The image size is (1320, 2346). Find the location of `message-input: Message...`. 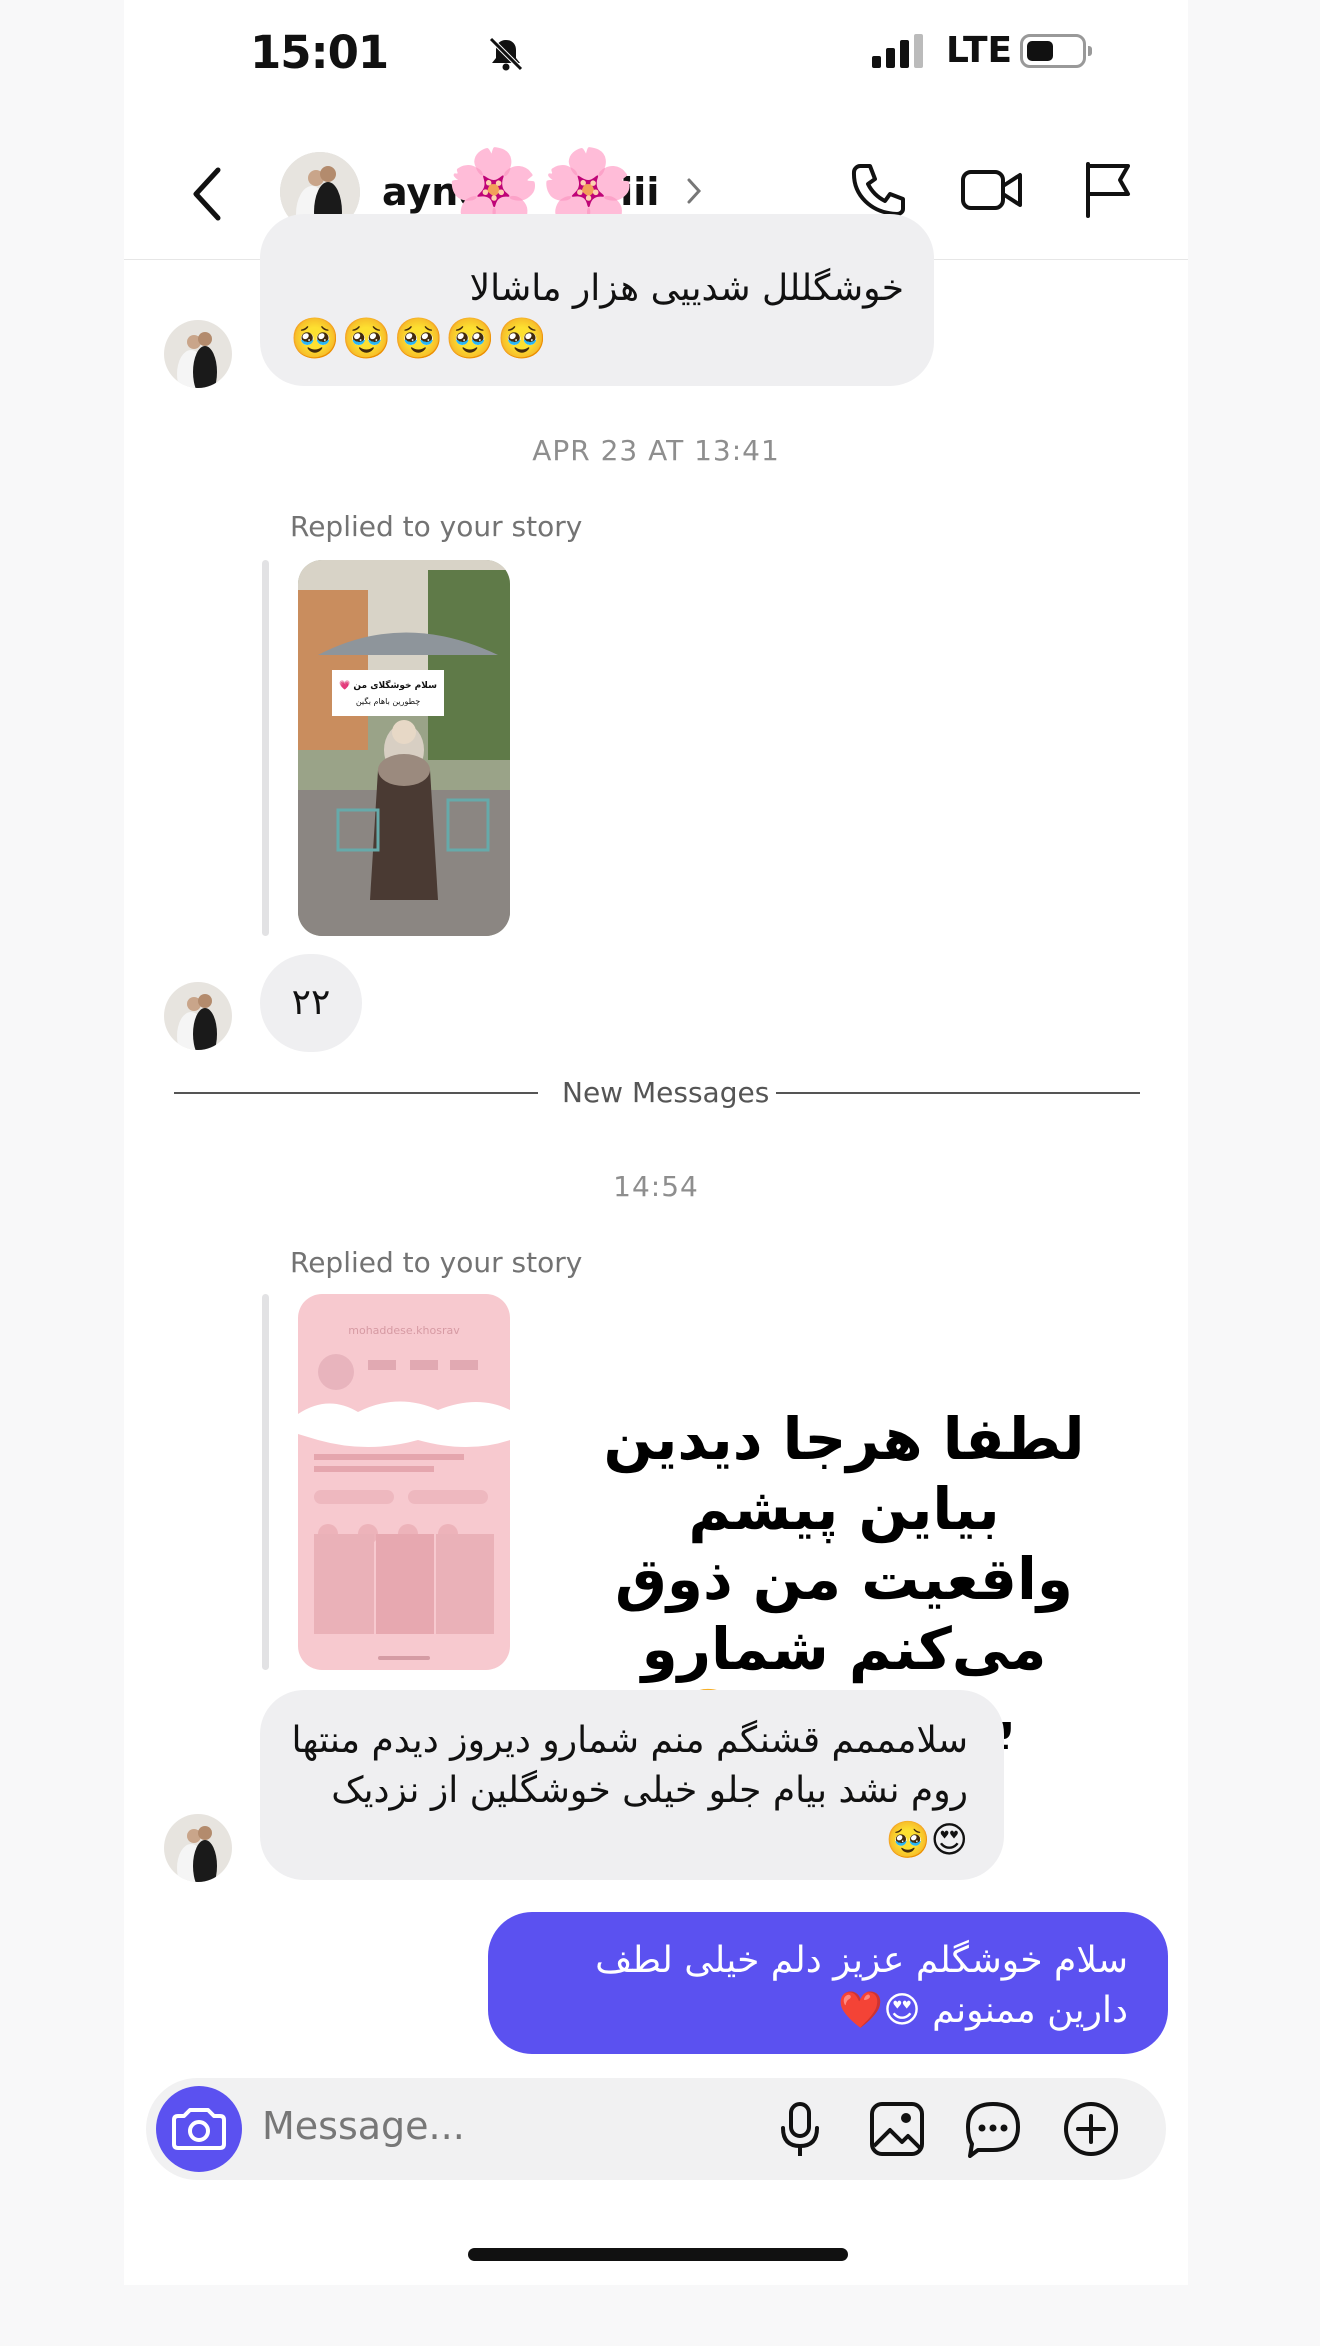

message-input: Message... is located at coordinates (363, 2126).